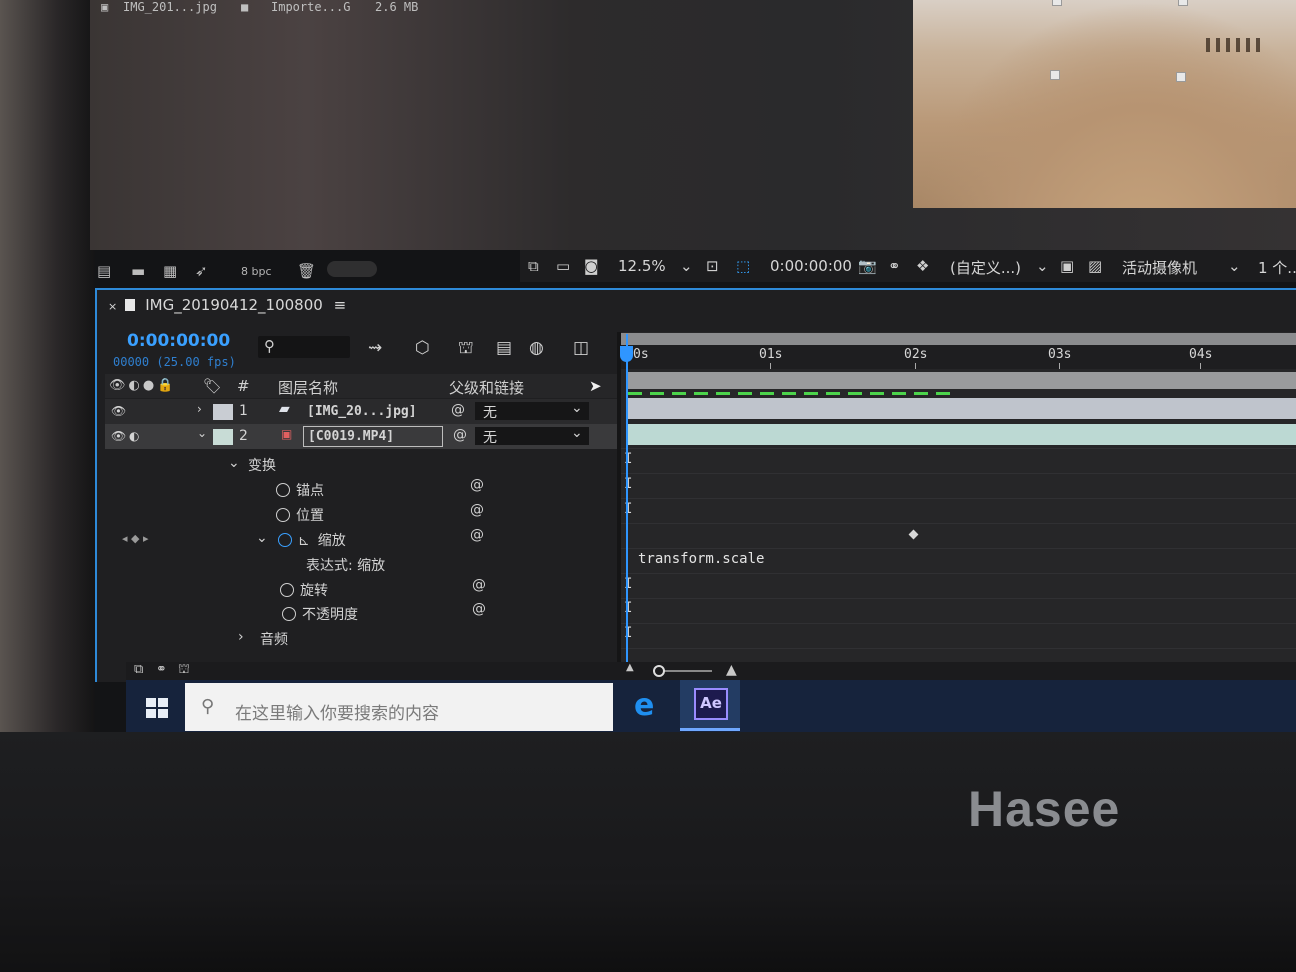 The image size is (1296, 972). I want to click on panel-menu-icon: ≡, so click(340, 305).